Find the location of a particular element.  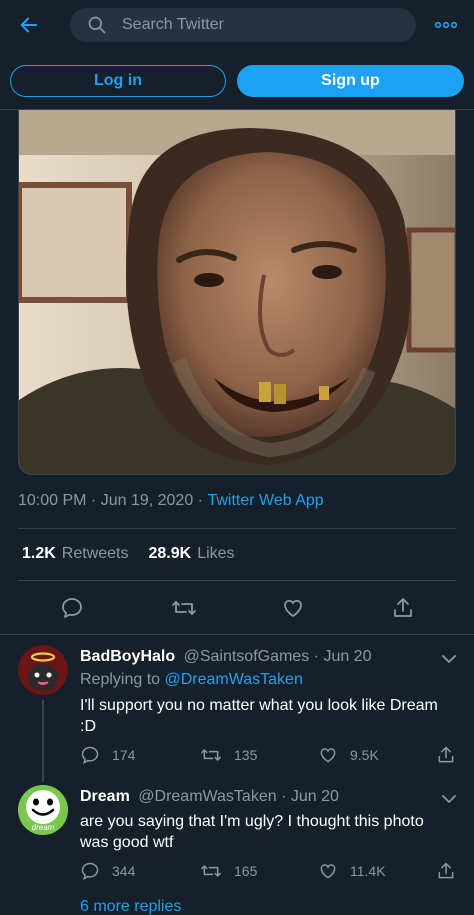

signup-button: Sign up is located at coordinates (350, 81).